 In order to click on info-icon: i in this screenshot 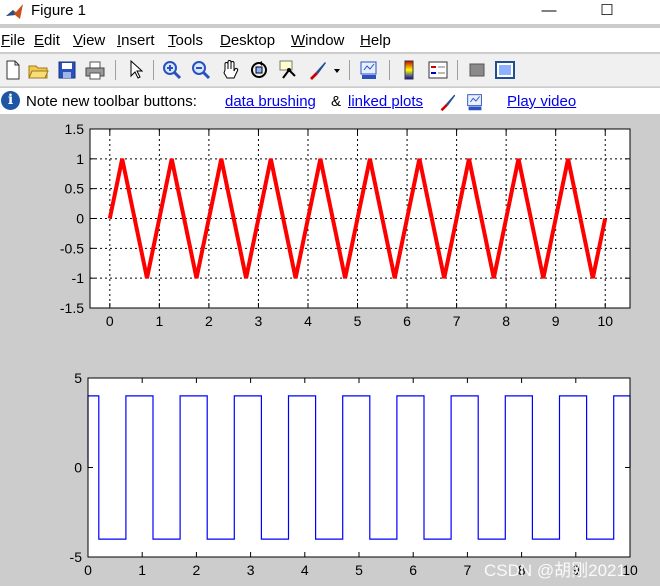, I will do `click(10, 100)`.